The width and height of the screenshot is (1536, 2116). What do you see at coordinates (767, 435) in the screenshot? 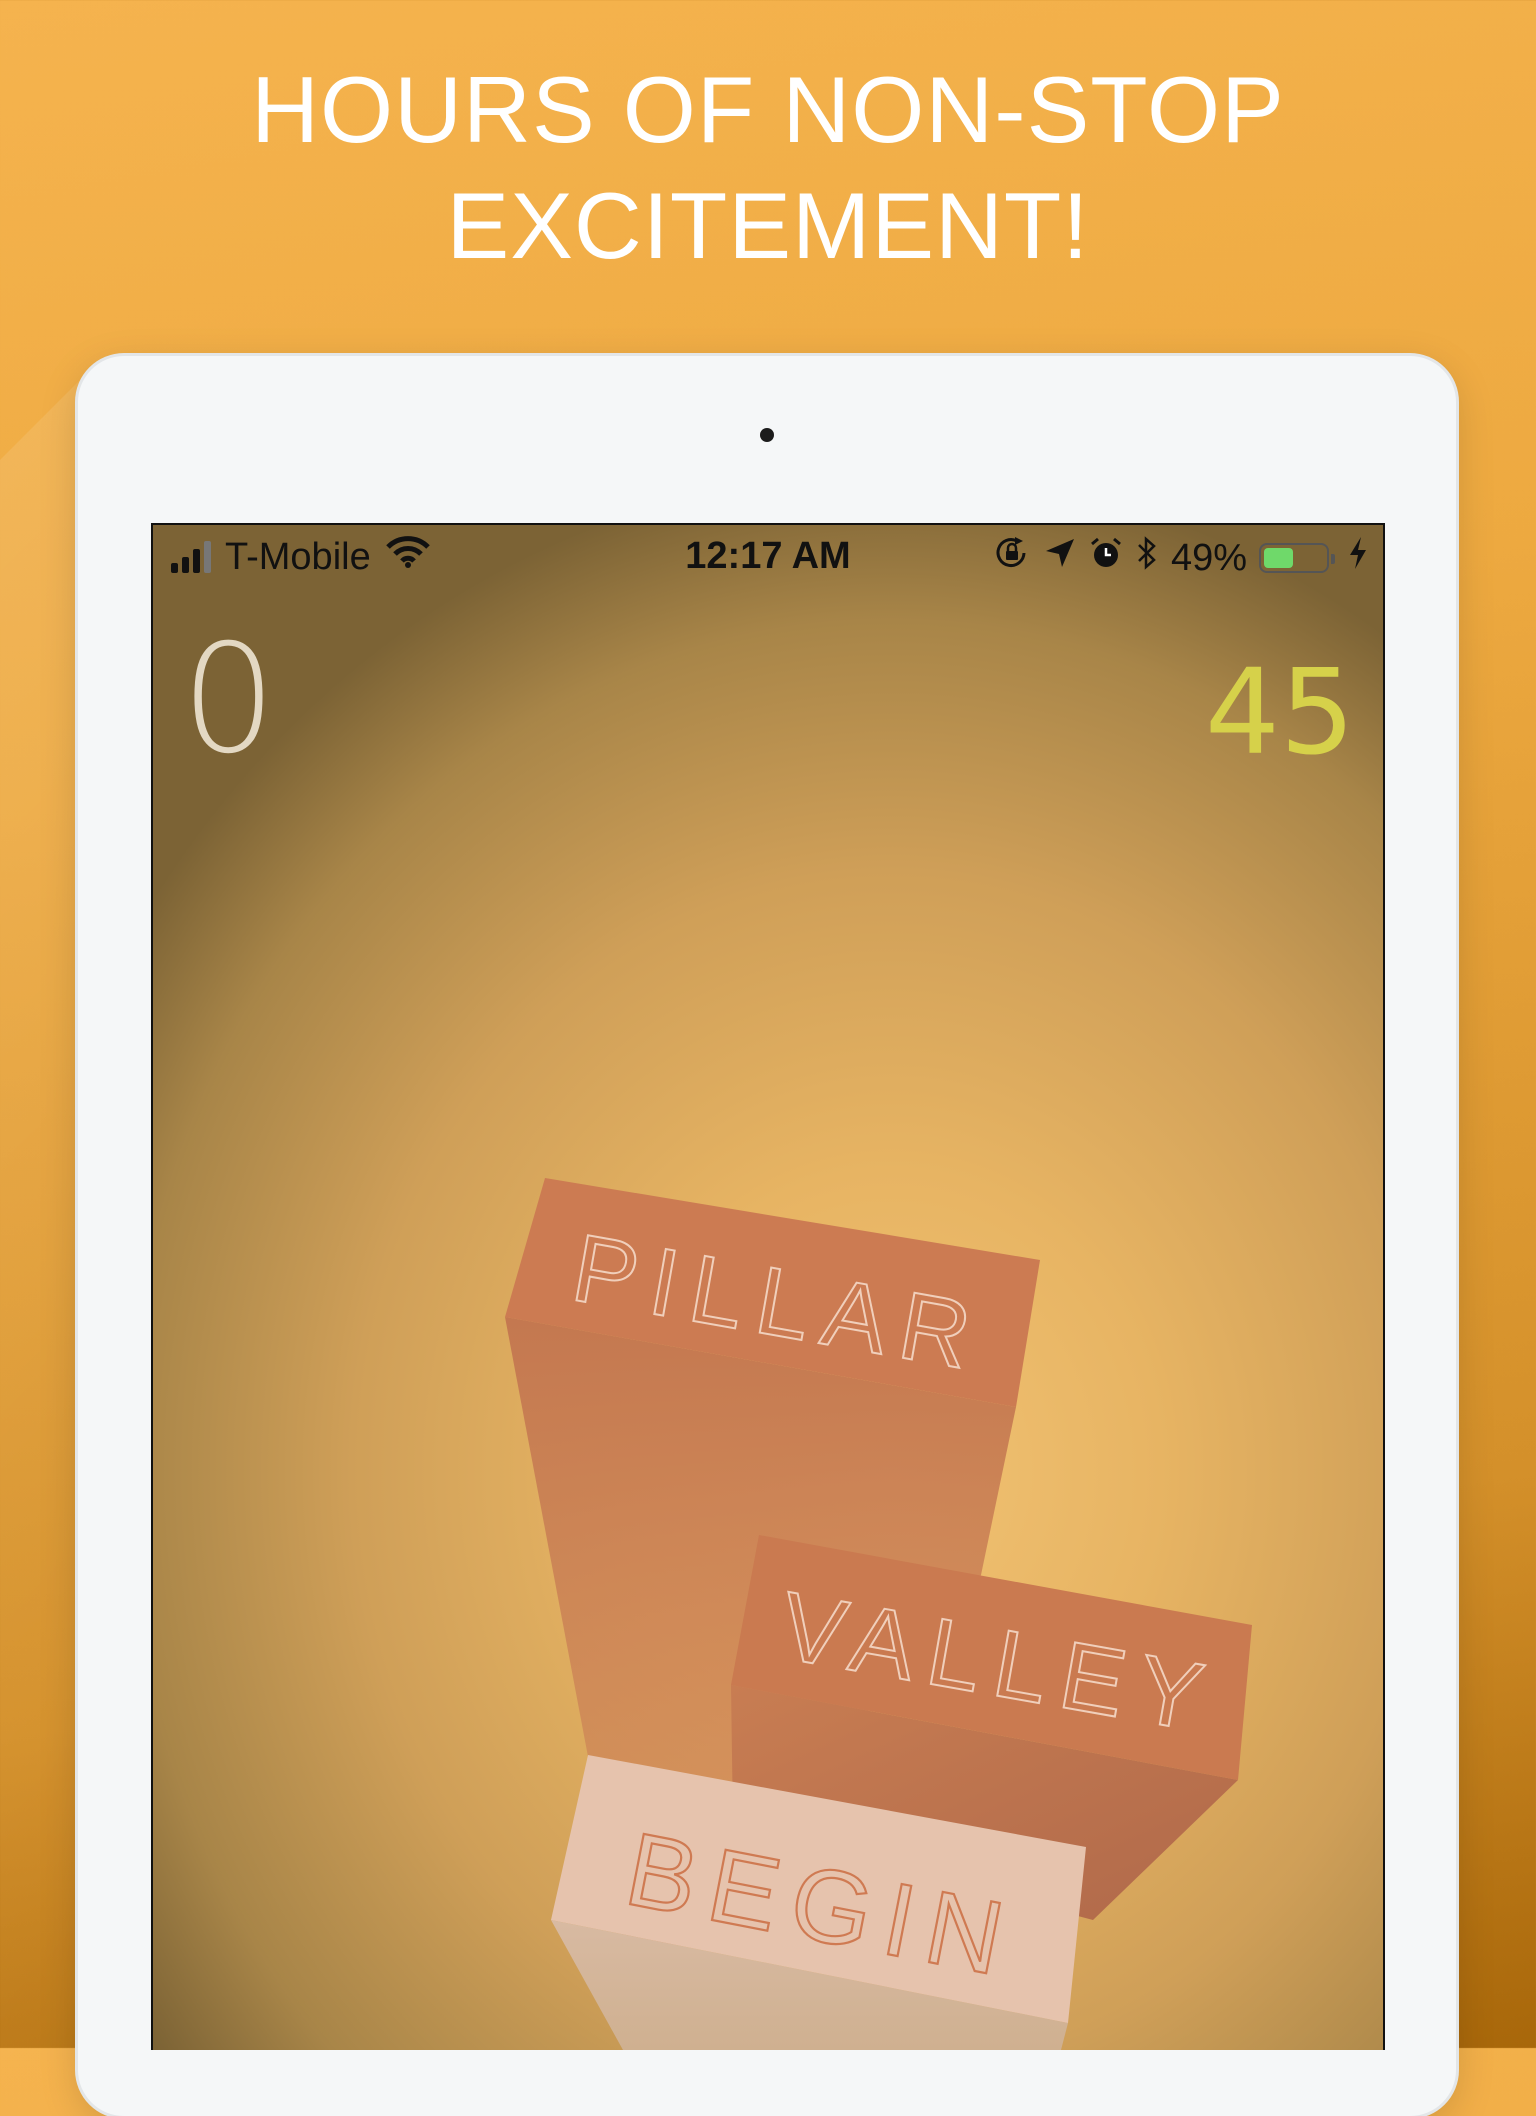
I see `camera-dot` at bounding box center [767, 435].